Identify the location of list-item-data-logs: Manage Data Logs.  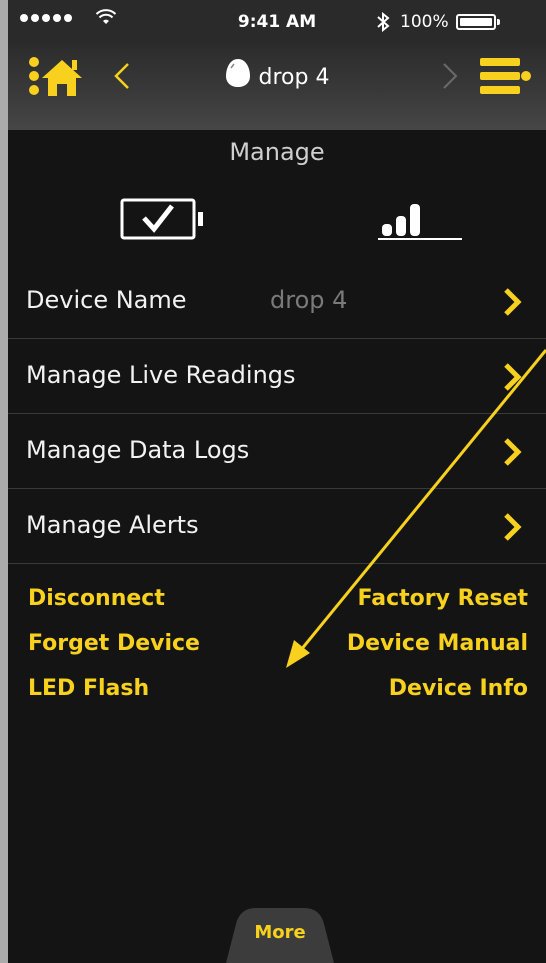
(277, 451).